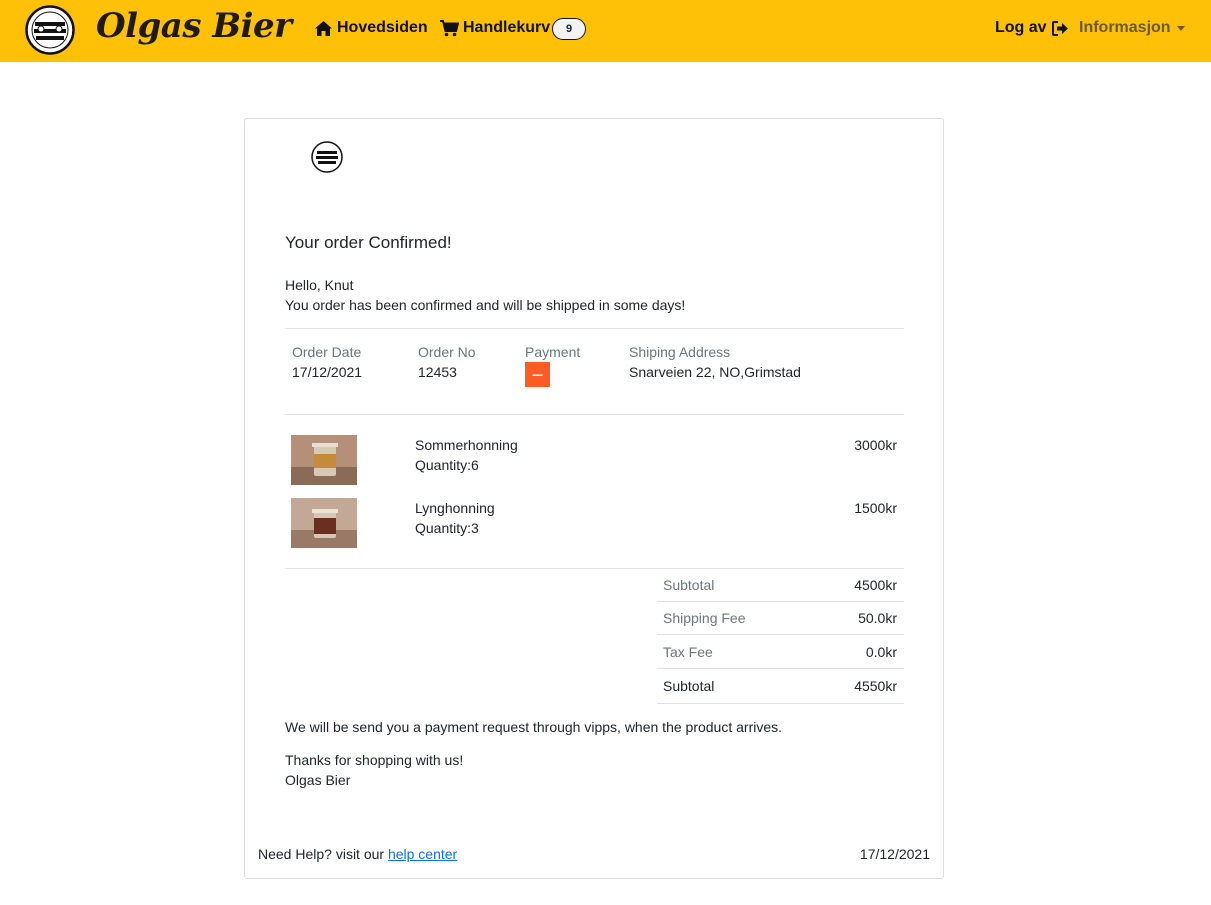  What do you see at coordinates (327, 352) in the screenshot?
I see `order-date-label: Order Date` at bounding box center [327, 352].